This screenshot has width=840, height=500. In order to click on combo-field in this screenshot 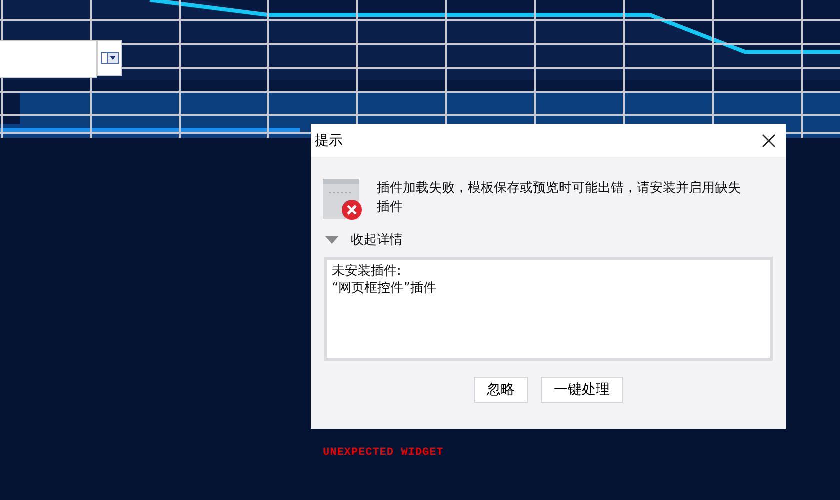, I will do `click(48, 59)`.